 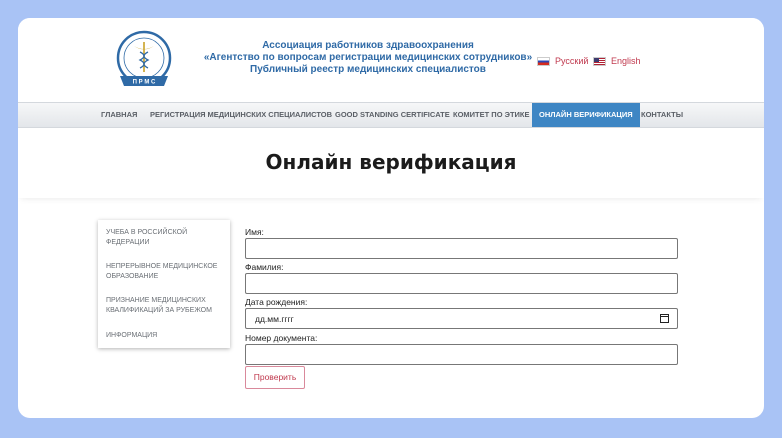 I want to click on flag-us-icon, so click(x=599, y=61).